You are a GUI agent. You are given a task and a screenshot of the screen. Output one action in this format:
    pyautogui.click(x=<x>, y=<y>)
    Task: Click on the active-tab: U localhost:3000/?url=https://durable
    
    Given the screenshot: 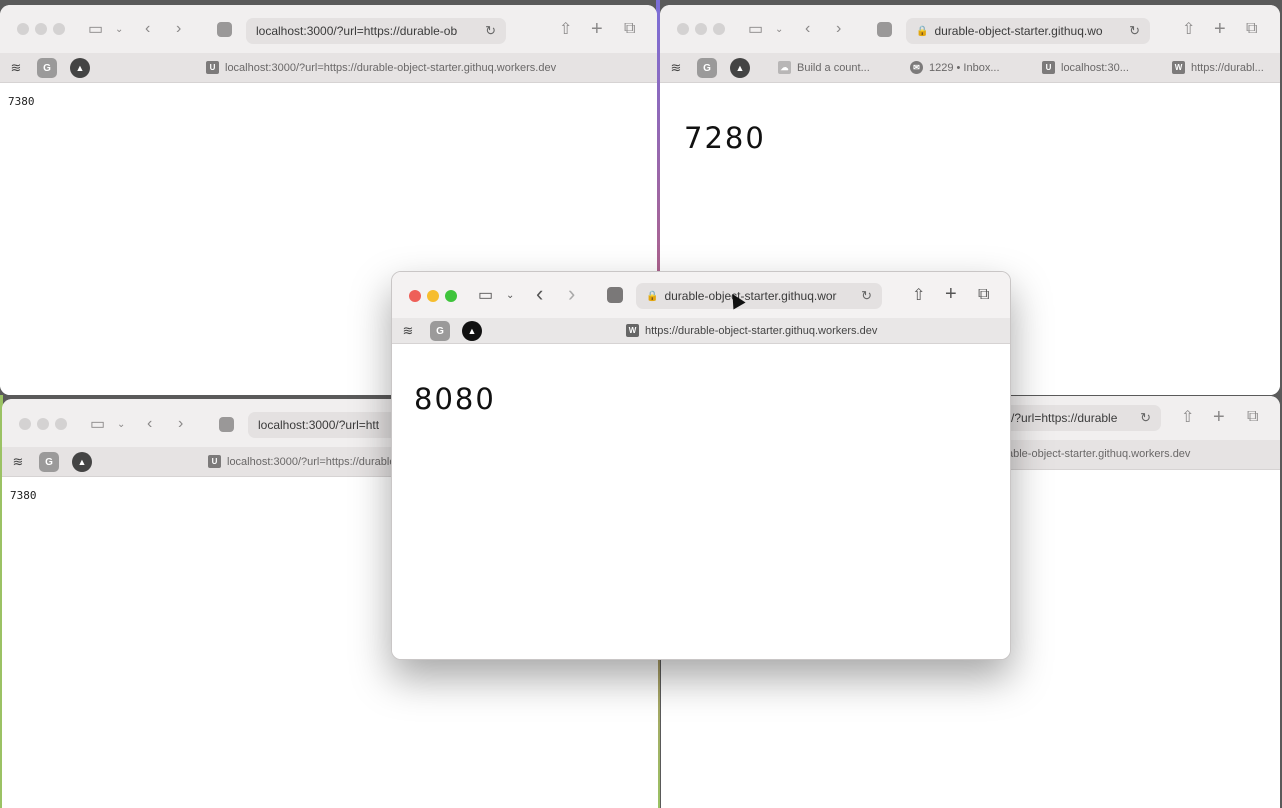 What is the action you would take?
    pyautogui.click(x=301, y=461)
    